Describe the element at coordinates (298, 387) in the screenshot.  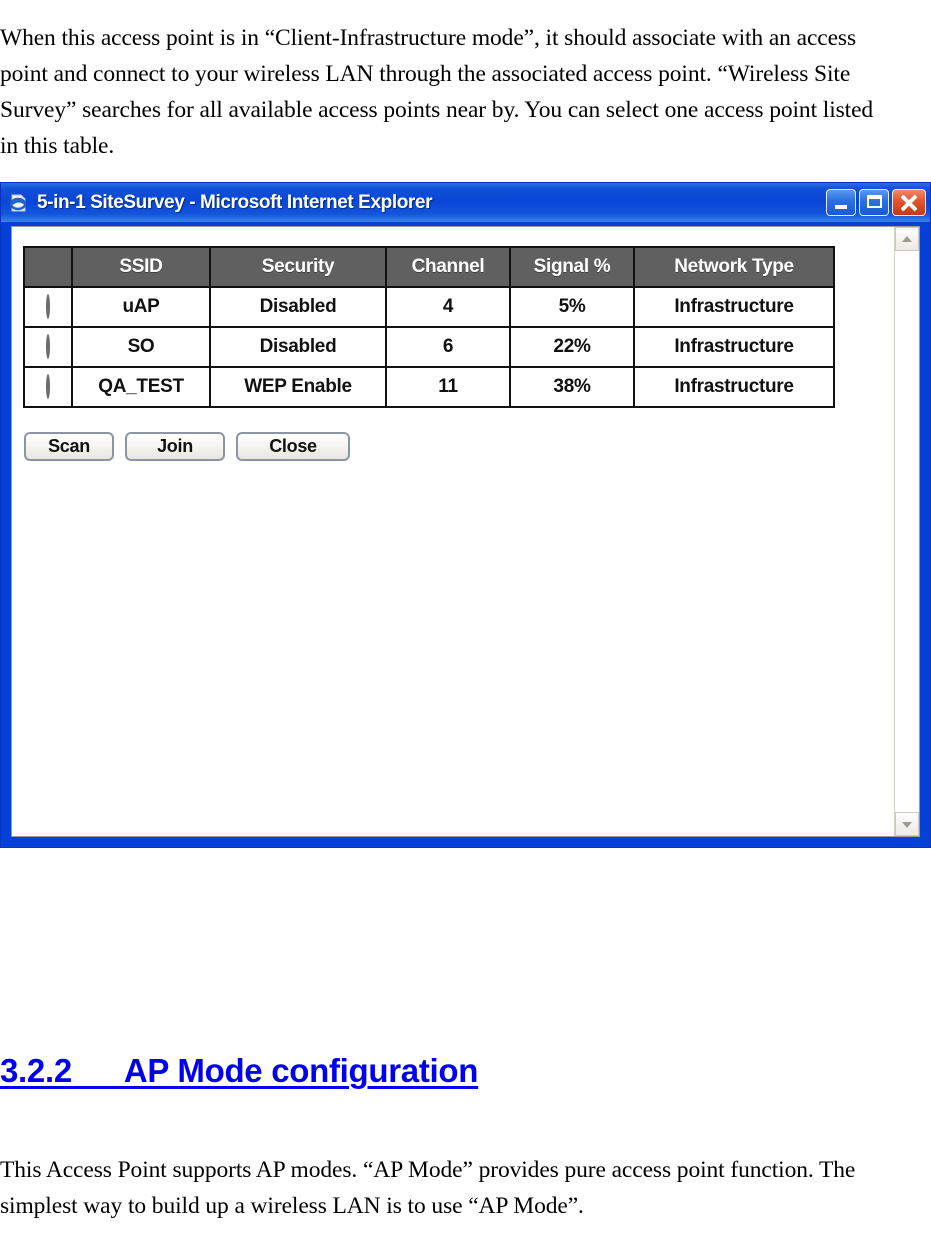
I see `cell-security: WEP Enable` at that location.